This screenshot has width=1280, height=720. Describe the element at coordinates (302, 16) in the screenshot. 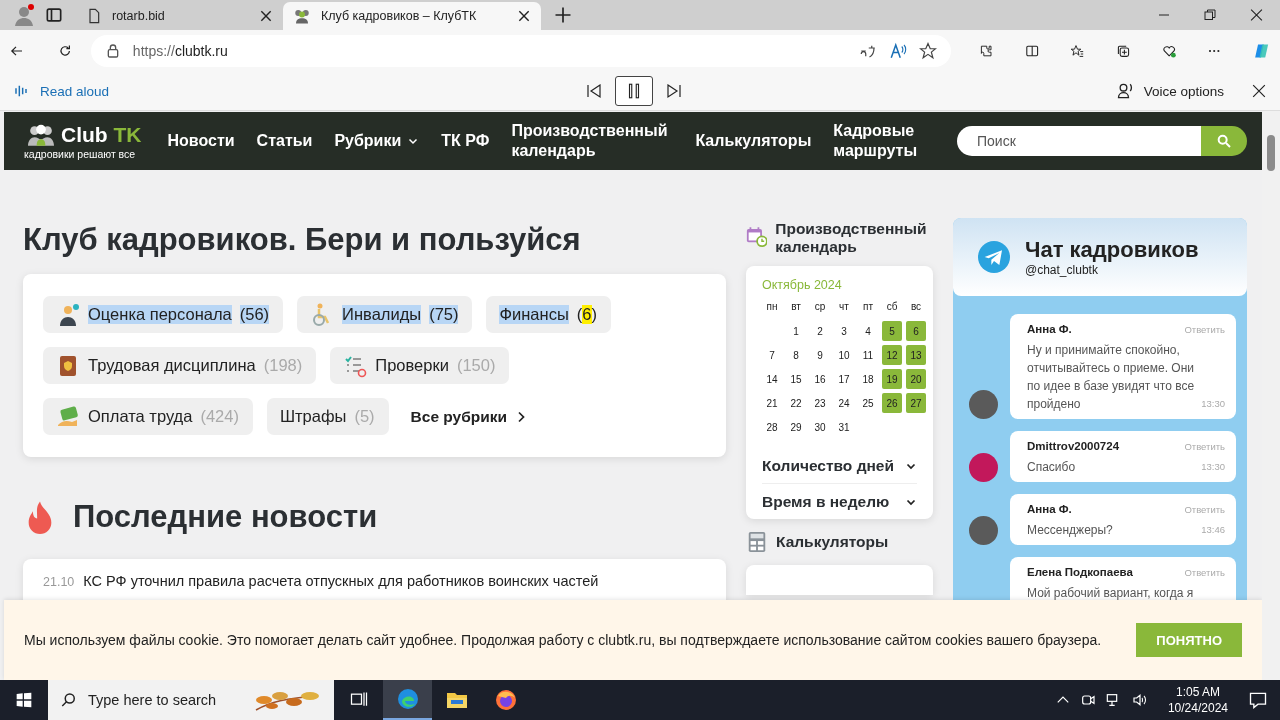

I see `people-icon` at that location.